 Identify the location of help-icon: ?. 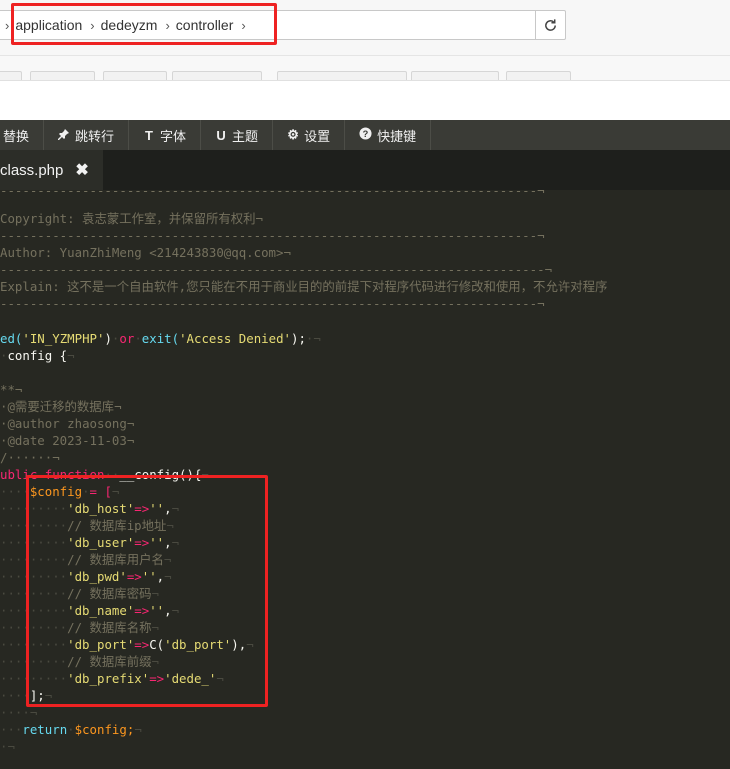
(365, 135).